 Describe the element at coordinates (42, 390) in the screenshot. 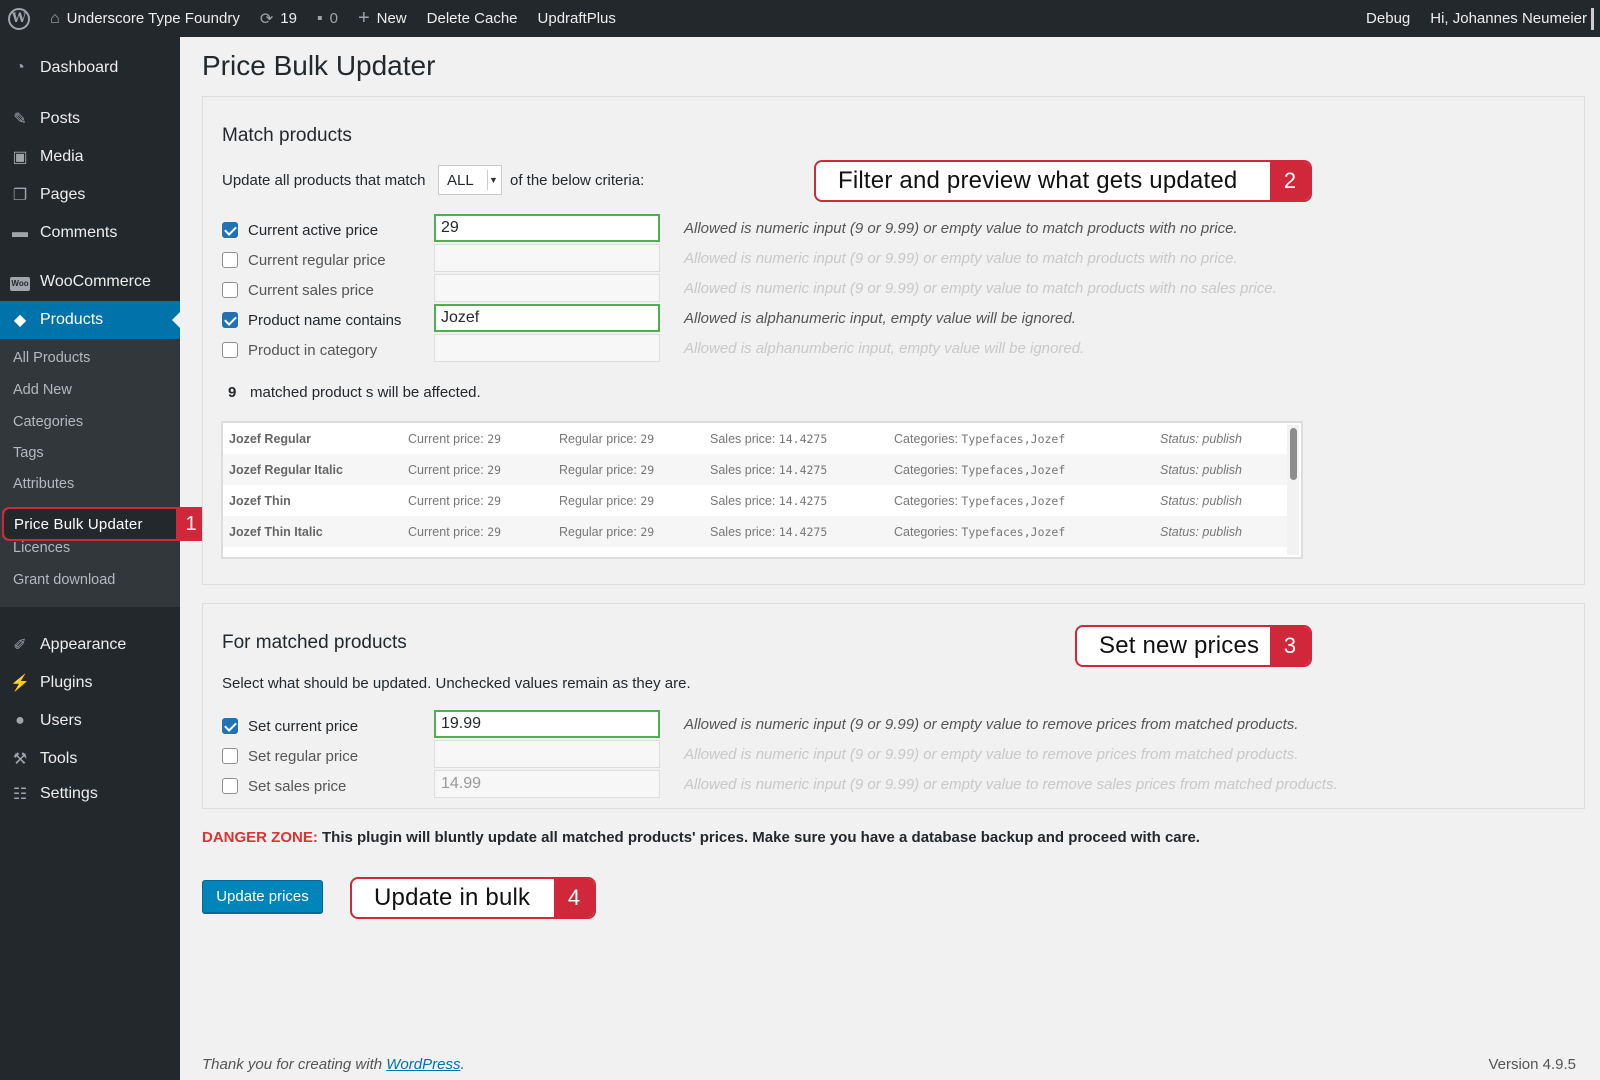

I see `submenu-add-new: Add New` at that location.